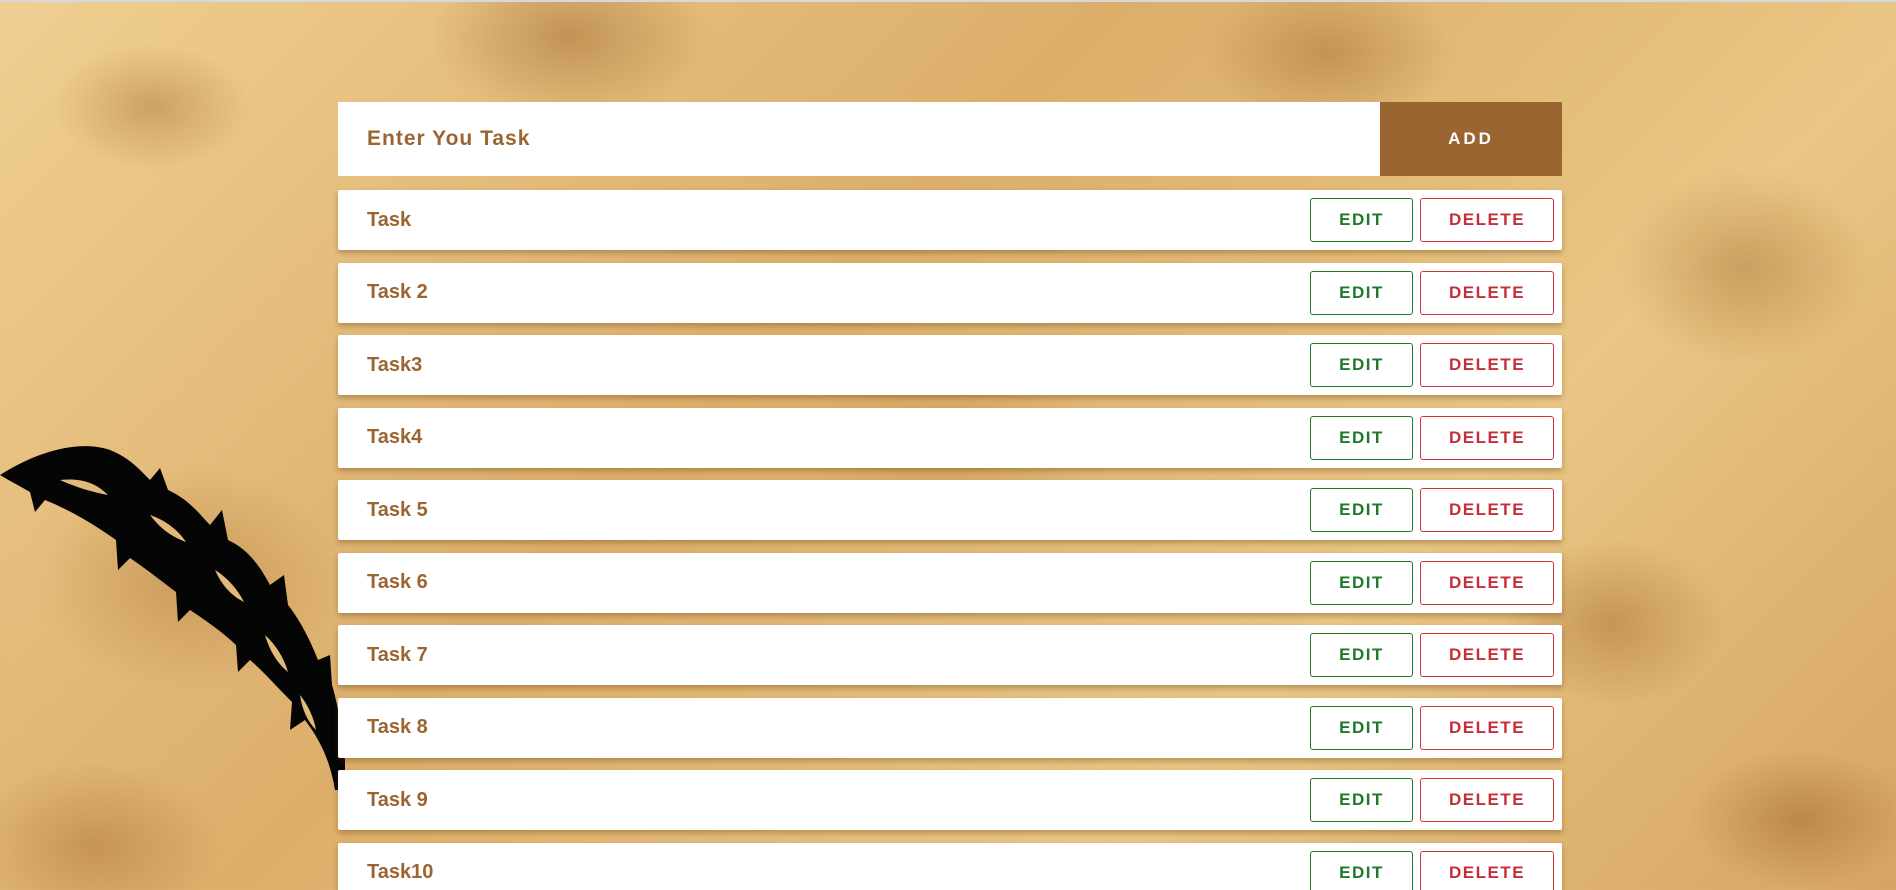  Describe the element at coordinates (950, 655) in the screenshot. I see `task-item: Task 7 EDIT DELETE` at that location.